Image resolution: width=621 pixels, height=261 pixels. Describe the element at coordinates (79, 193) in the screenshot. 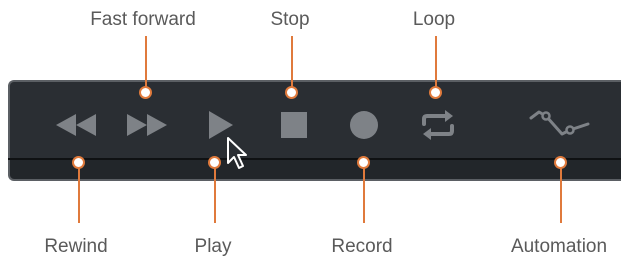

I see `callout-line-rewind` at that location.